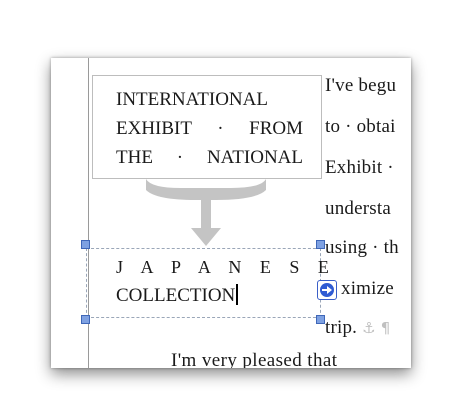  I want to click on arrow-glyph, so click(327, 290).